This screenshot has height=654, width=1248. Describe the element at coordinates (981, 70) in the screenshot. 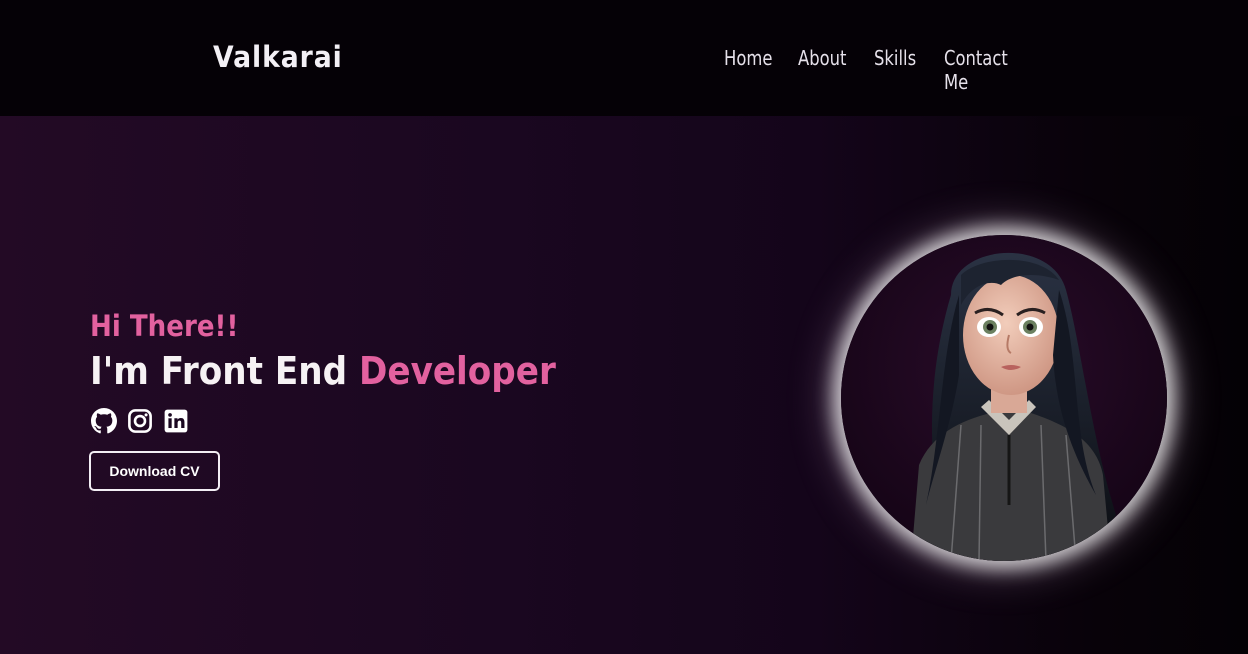

I see `nav-contact-link: Contact Me` at that location.